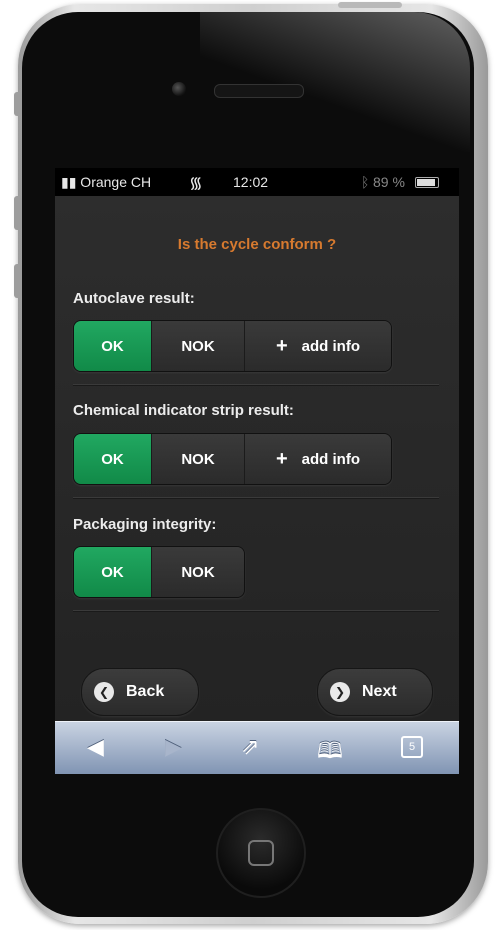 This screenshot has height=930, width=500. What do you see at coordinates (389, 182) in the screenshot?
I see `battery-percent: 89 %` at bounding box center [389, 182].